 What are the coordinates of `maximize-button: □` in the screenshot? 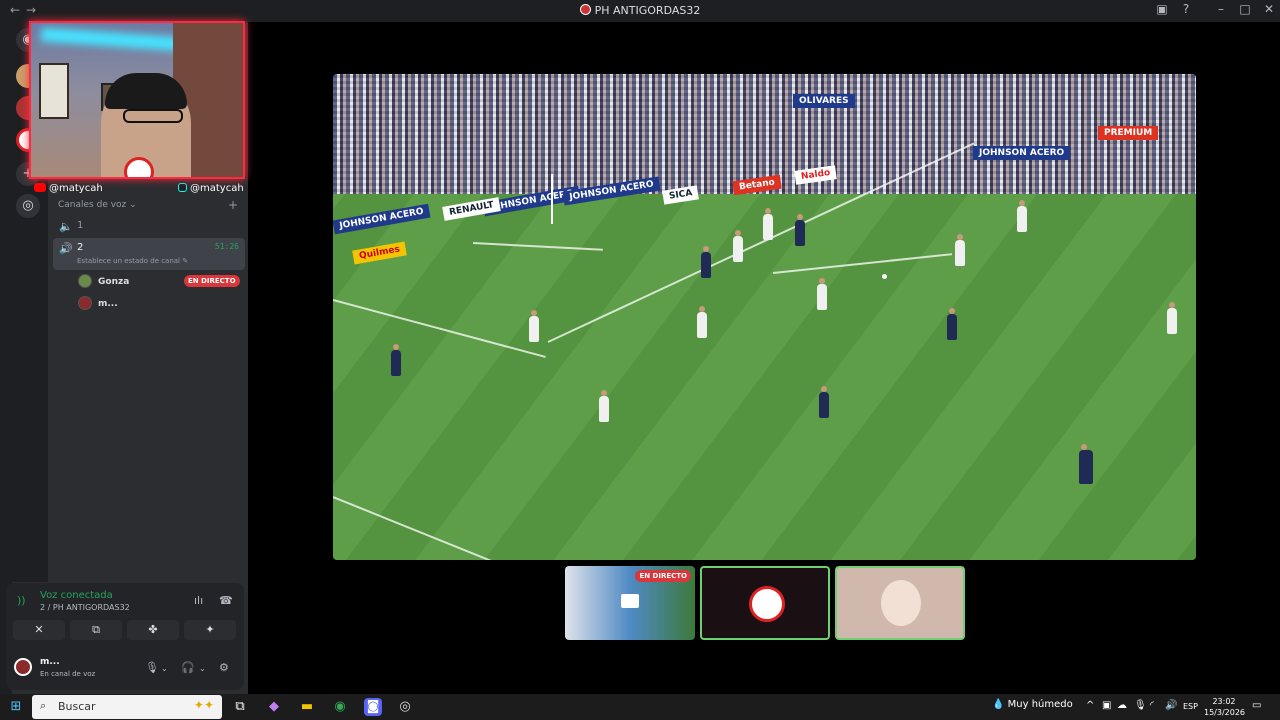 It's located at (1245, 9).